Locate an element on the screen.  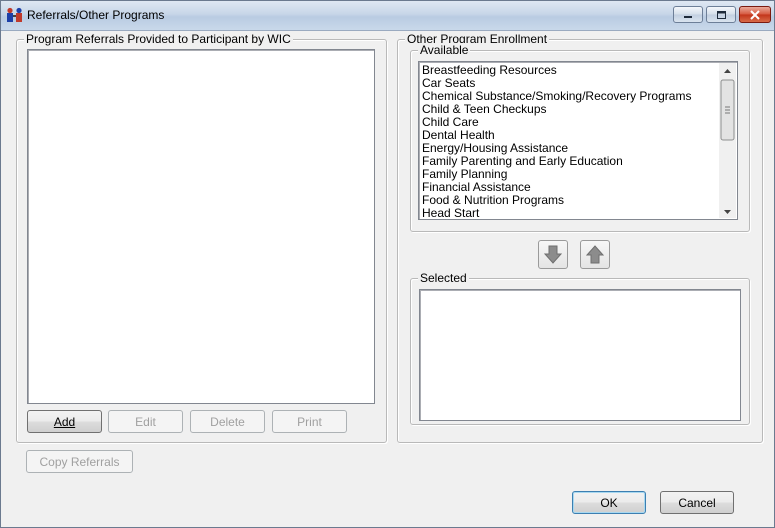
ok-button-label: OK is located at coordinates (609, 502).